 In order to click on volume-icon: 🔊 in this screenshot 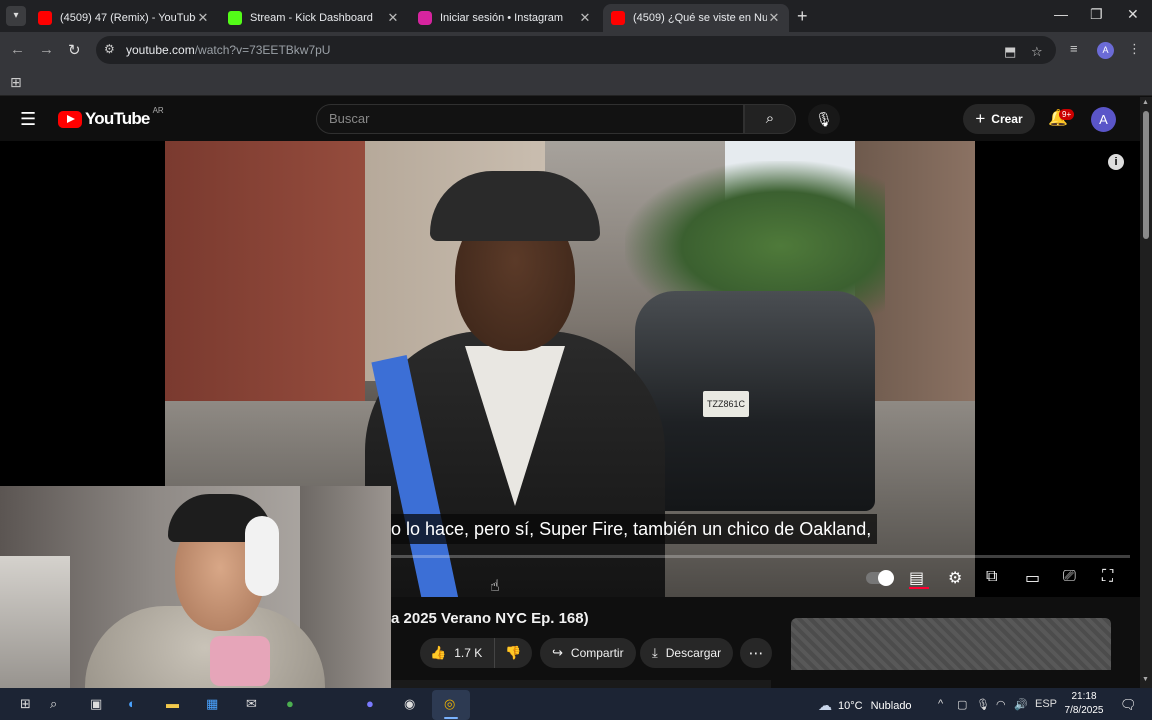, I will do `click(1021, 704)`.